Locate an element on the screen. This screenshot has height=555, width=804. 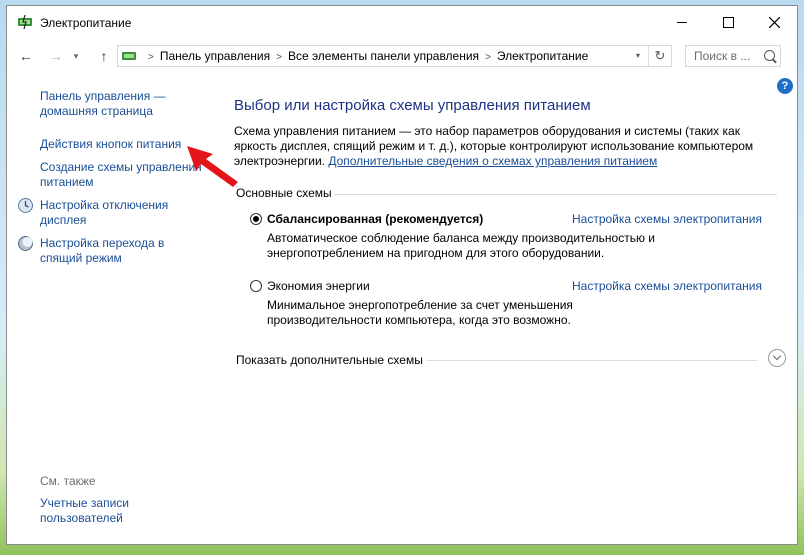
sidebar-link-user-accounts: Учетные записи пользователей is located at coordinates (100, 511).